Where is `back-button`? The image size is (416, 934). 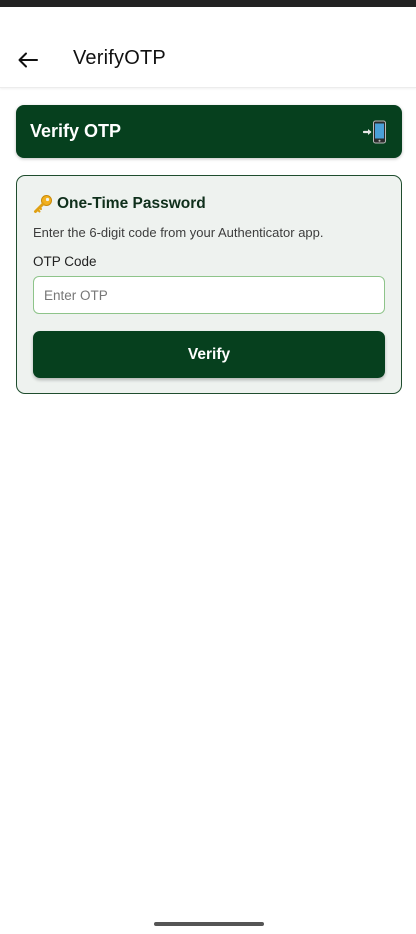 back-button is located at coordinates (28, 60).